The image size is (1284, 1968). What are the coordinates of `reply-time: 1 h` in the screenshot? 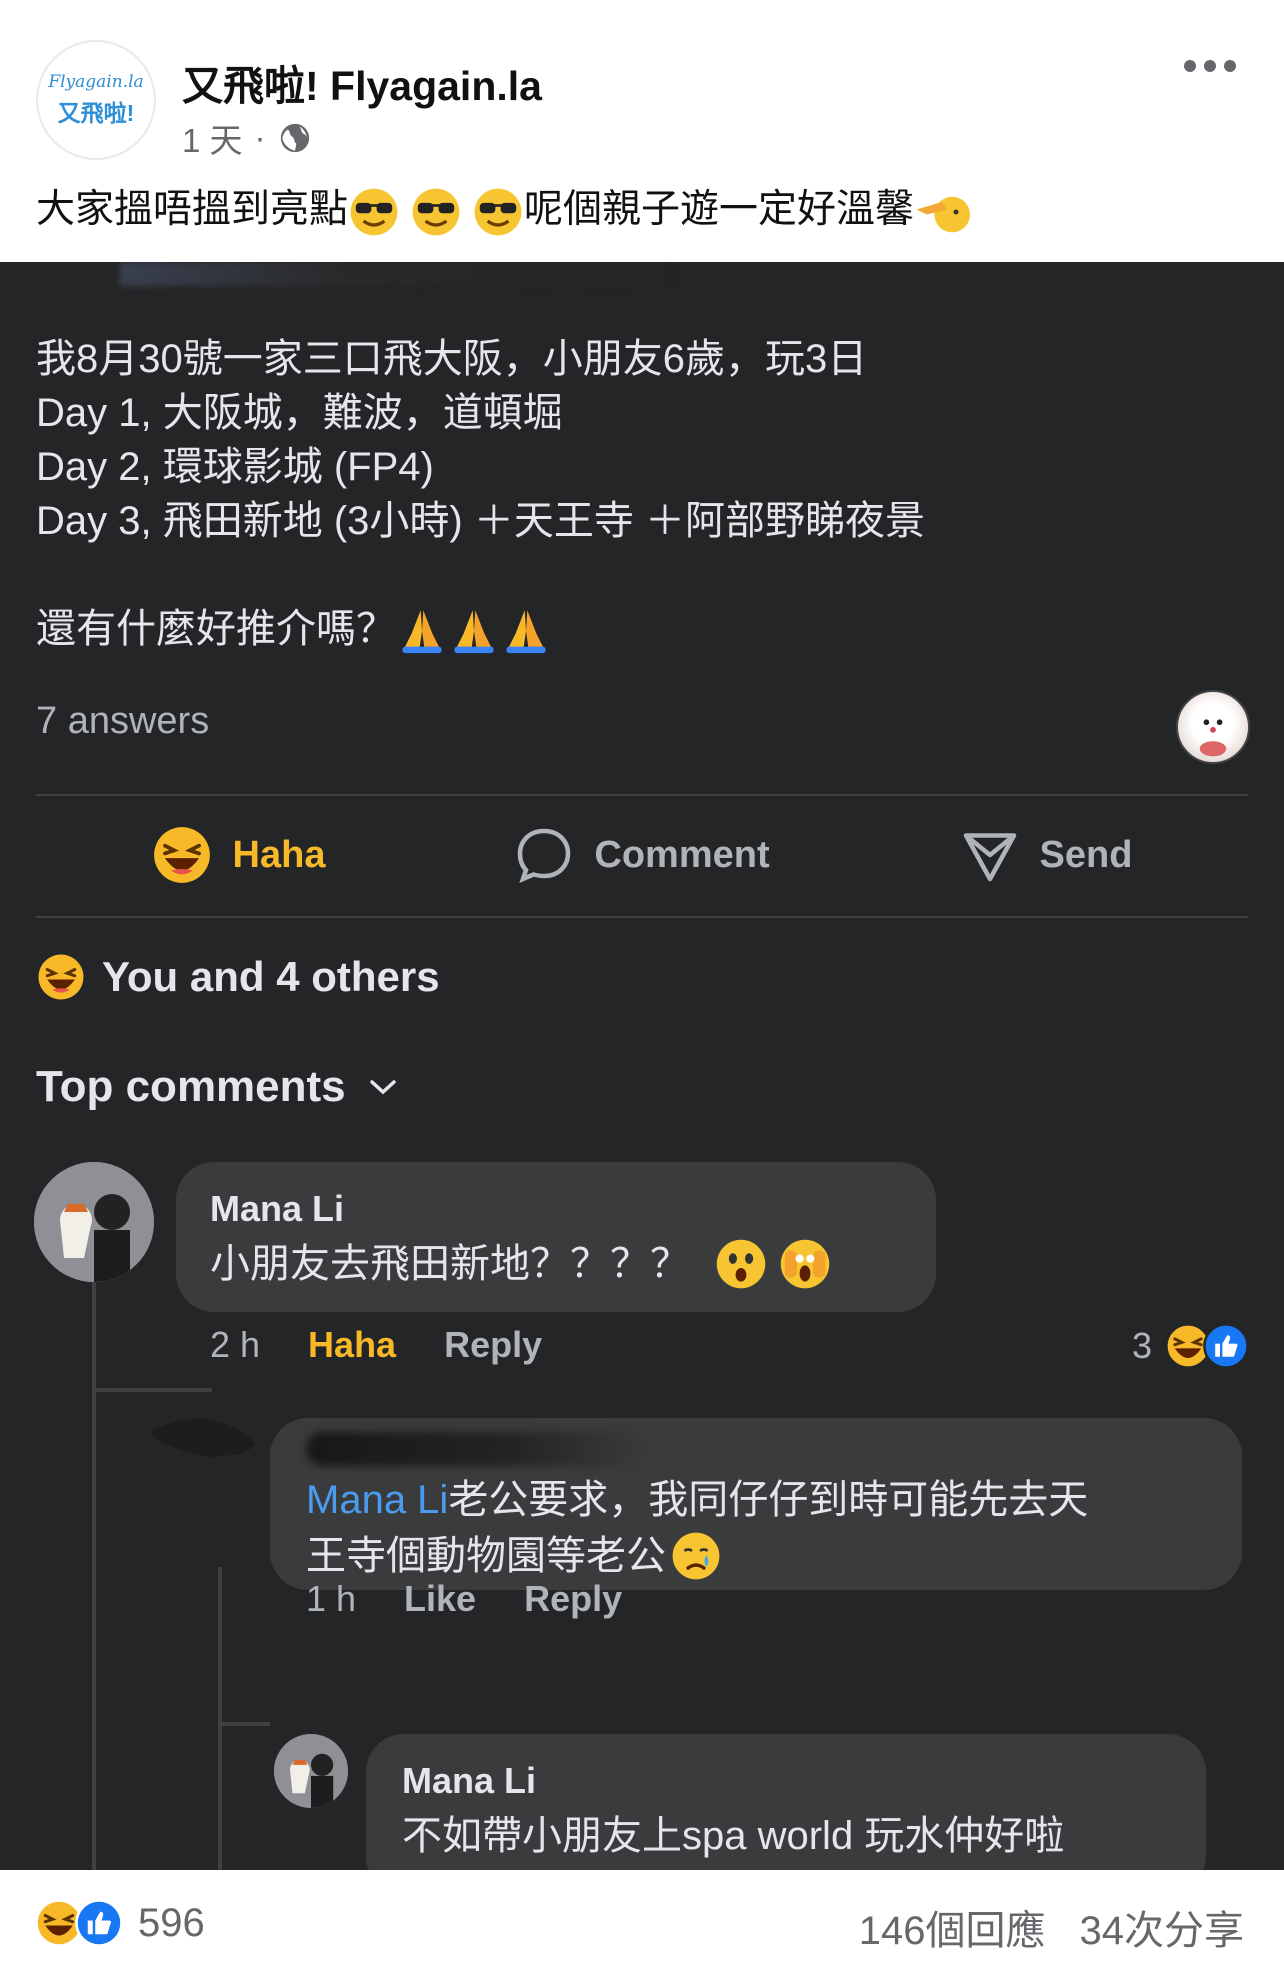 It's located at (331, 1599).